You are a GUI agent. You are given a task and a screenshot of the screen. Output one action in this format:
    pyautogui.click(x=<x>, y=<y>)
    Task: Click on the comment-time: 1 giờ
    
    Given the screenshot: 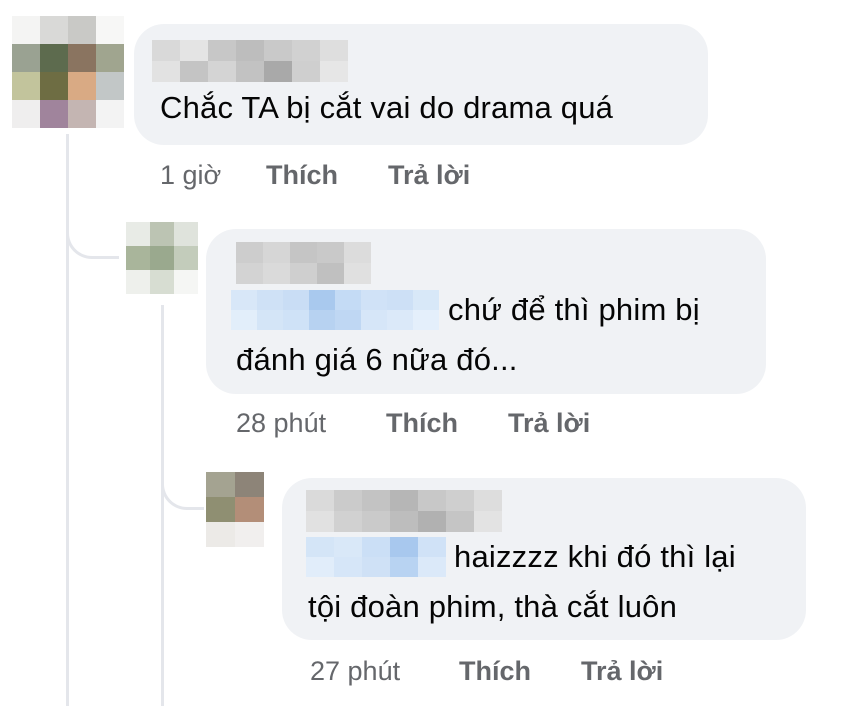 What is the action you would take?
    pyautogui.click(x=190, y=175)
    